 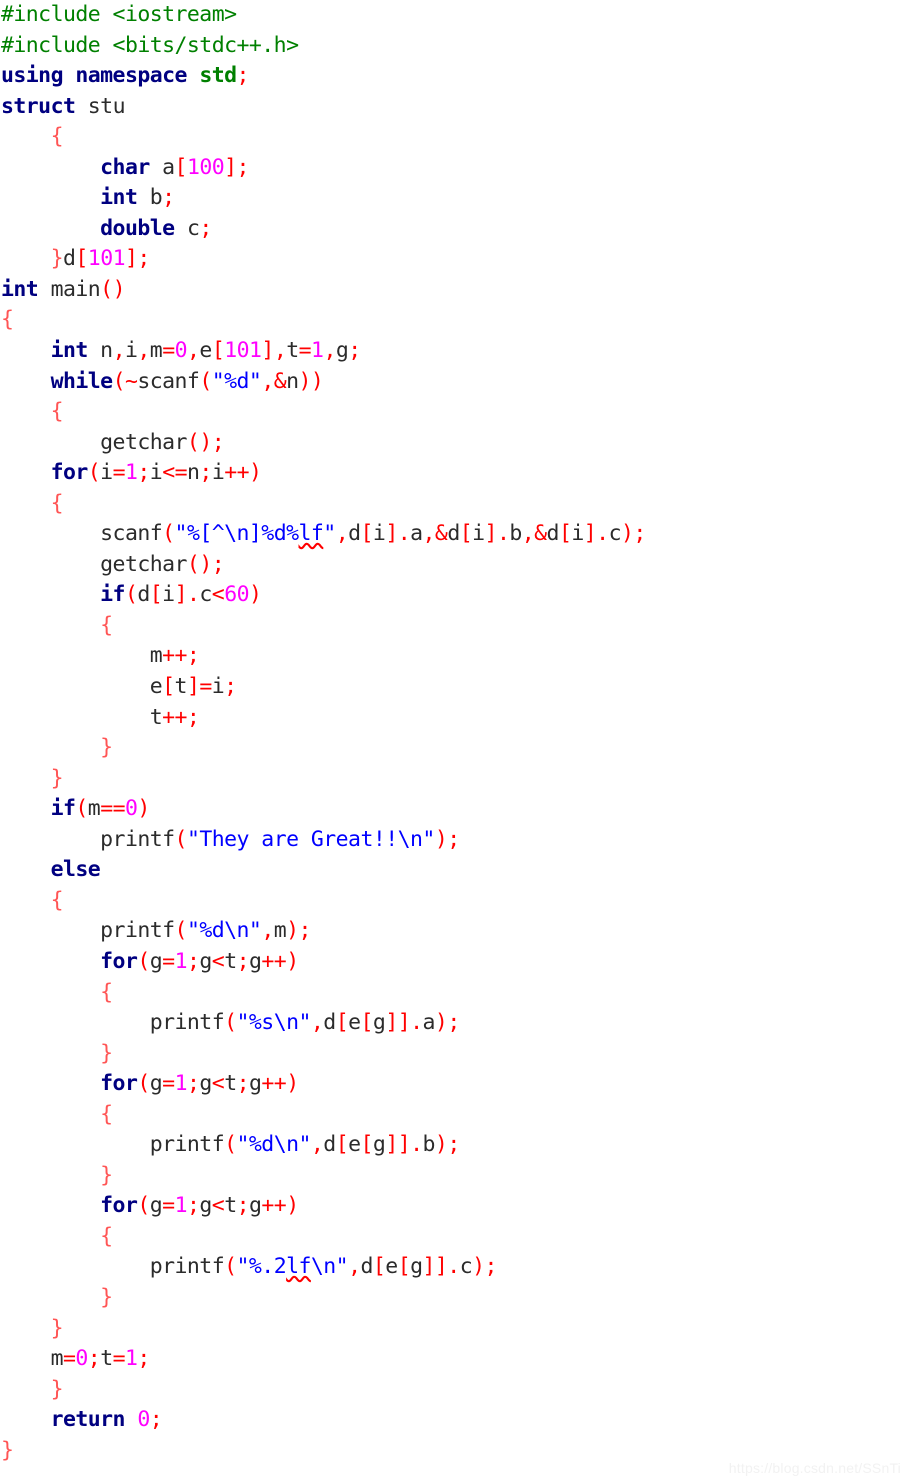 What do you see at coordinates (199, 961) in the screenshot?
I see `code-line-32: for(g=1;g<t;g++)` at bounding box center [199, 961].